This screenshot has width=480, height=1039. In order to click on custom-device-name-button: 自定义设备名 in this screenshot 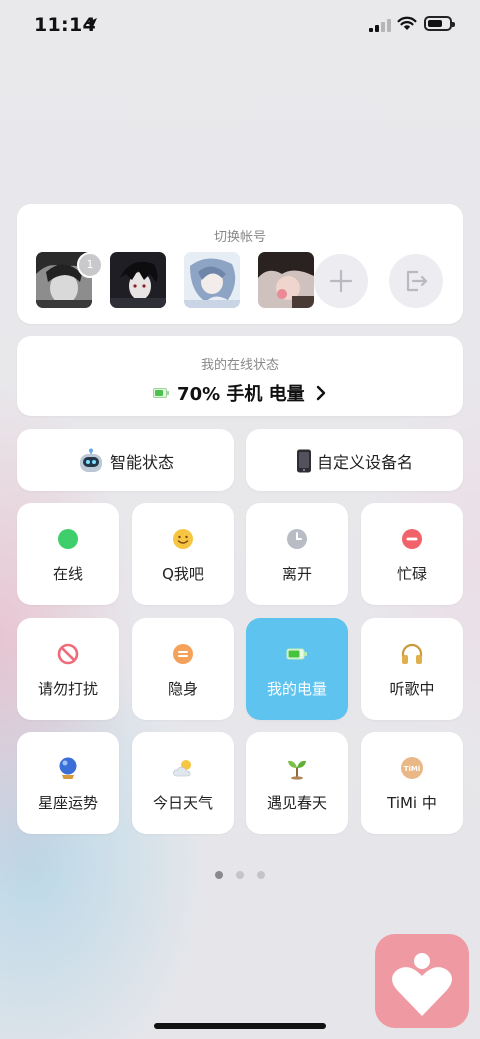, I will do `click(354, 460)`.